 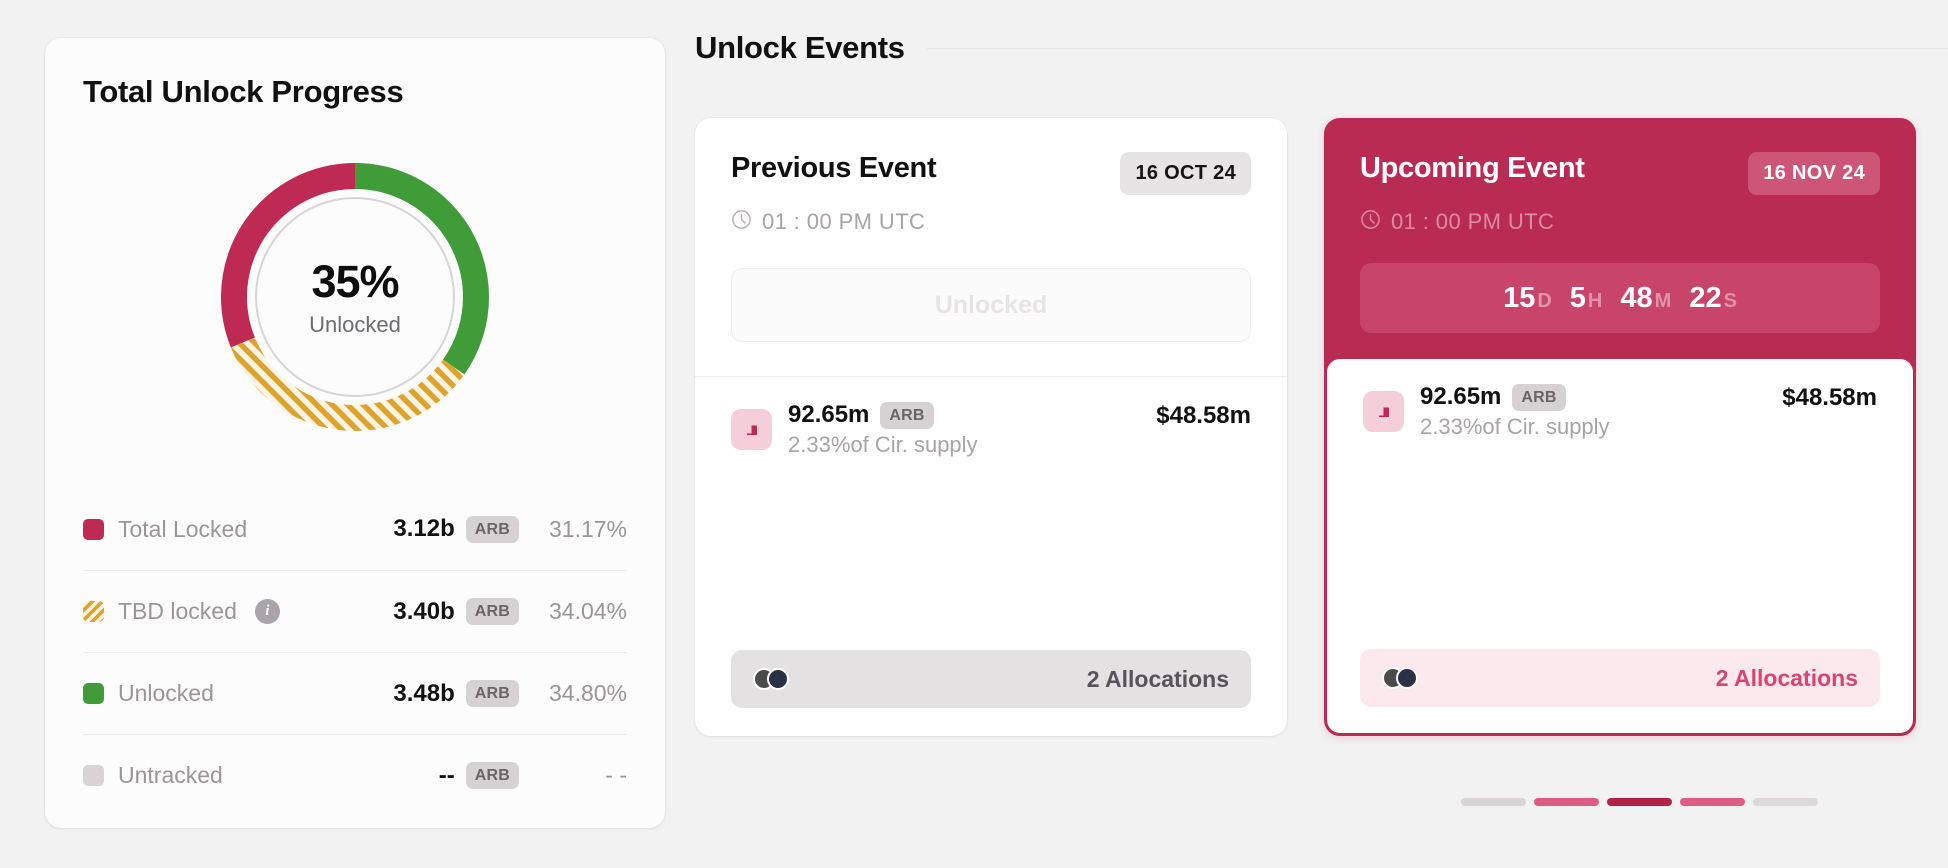 I want to click on countdown-seconds: 22 S, so click(x=1713, y=298).